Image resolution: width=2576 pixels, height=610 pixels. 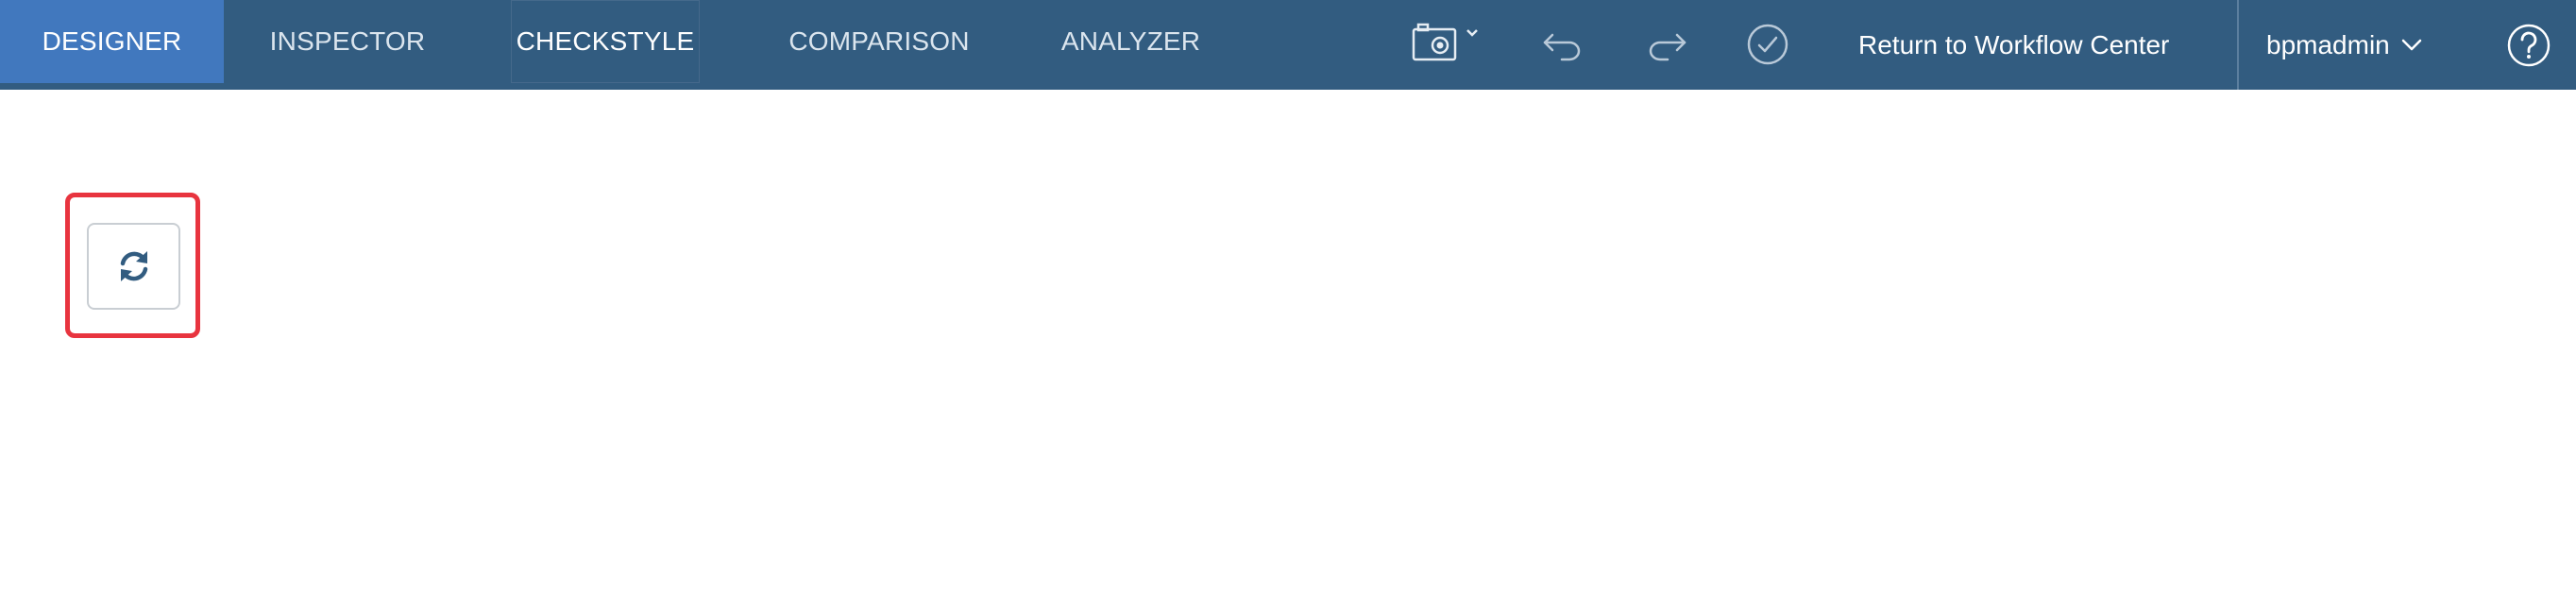 I want to click on refresh-button, so click(x=133, y=266).